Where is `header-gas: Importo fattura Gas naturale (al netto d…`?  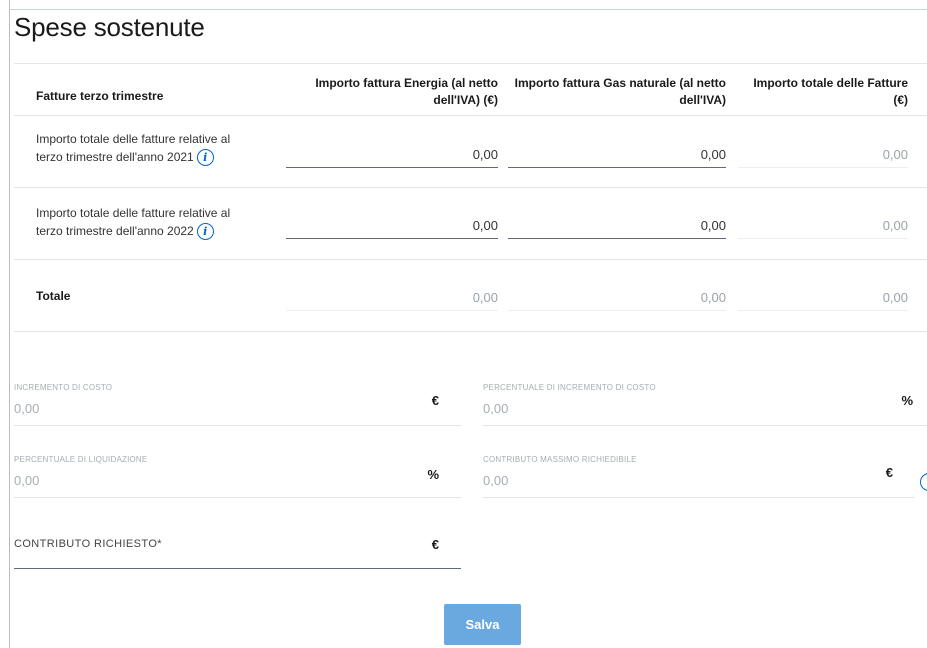
header-gas: Importo fattura Gas naturale (al netto d… is located at coordinates (613, 92).